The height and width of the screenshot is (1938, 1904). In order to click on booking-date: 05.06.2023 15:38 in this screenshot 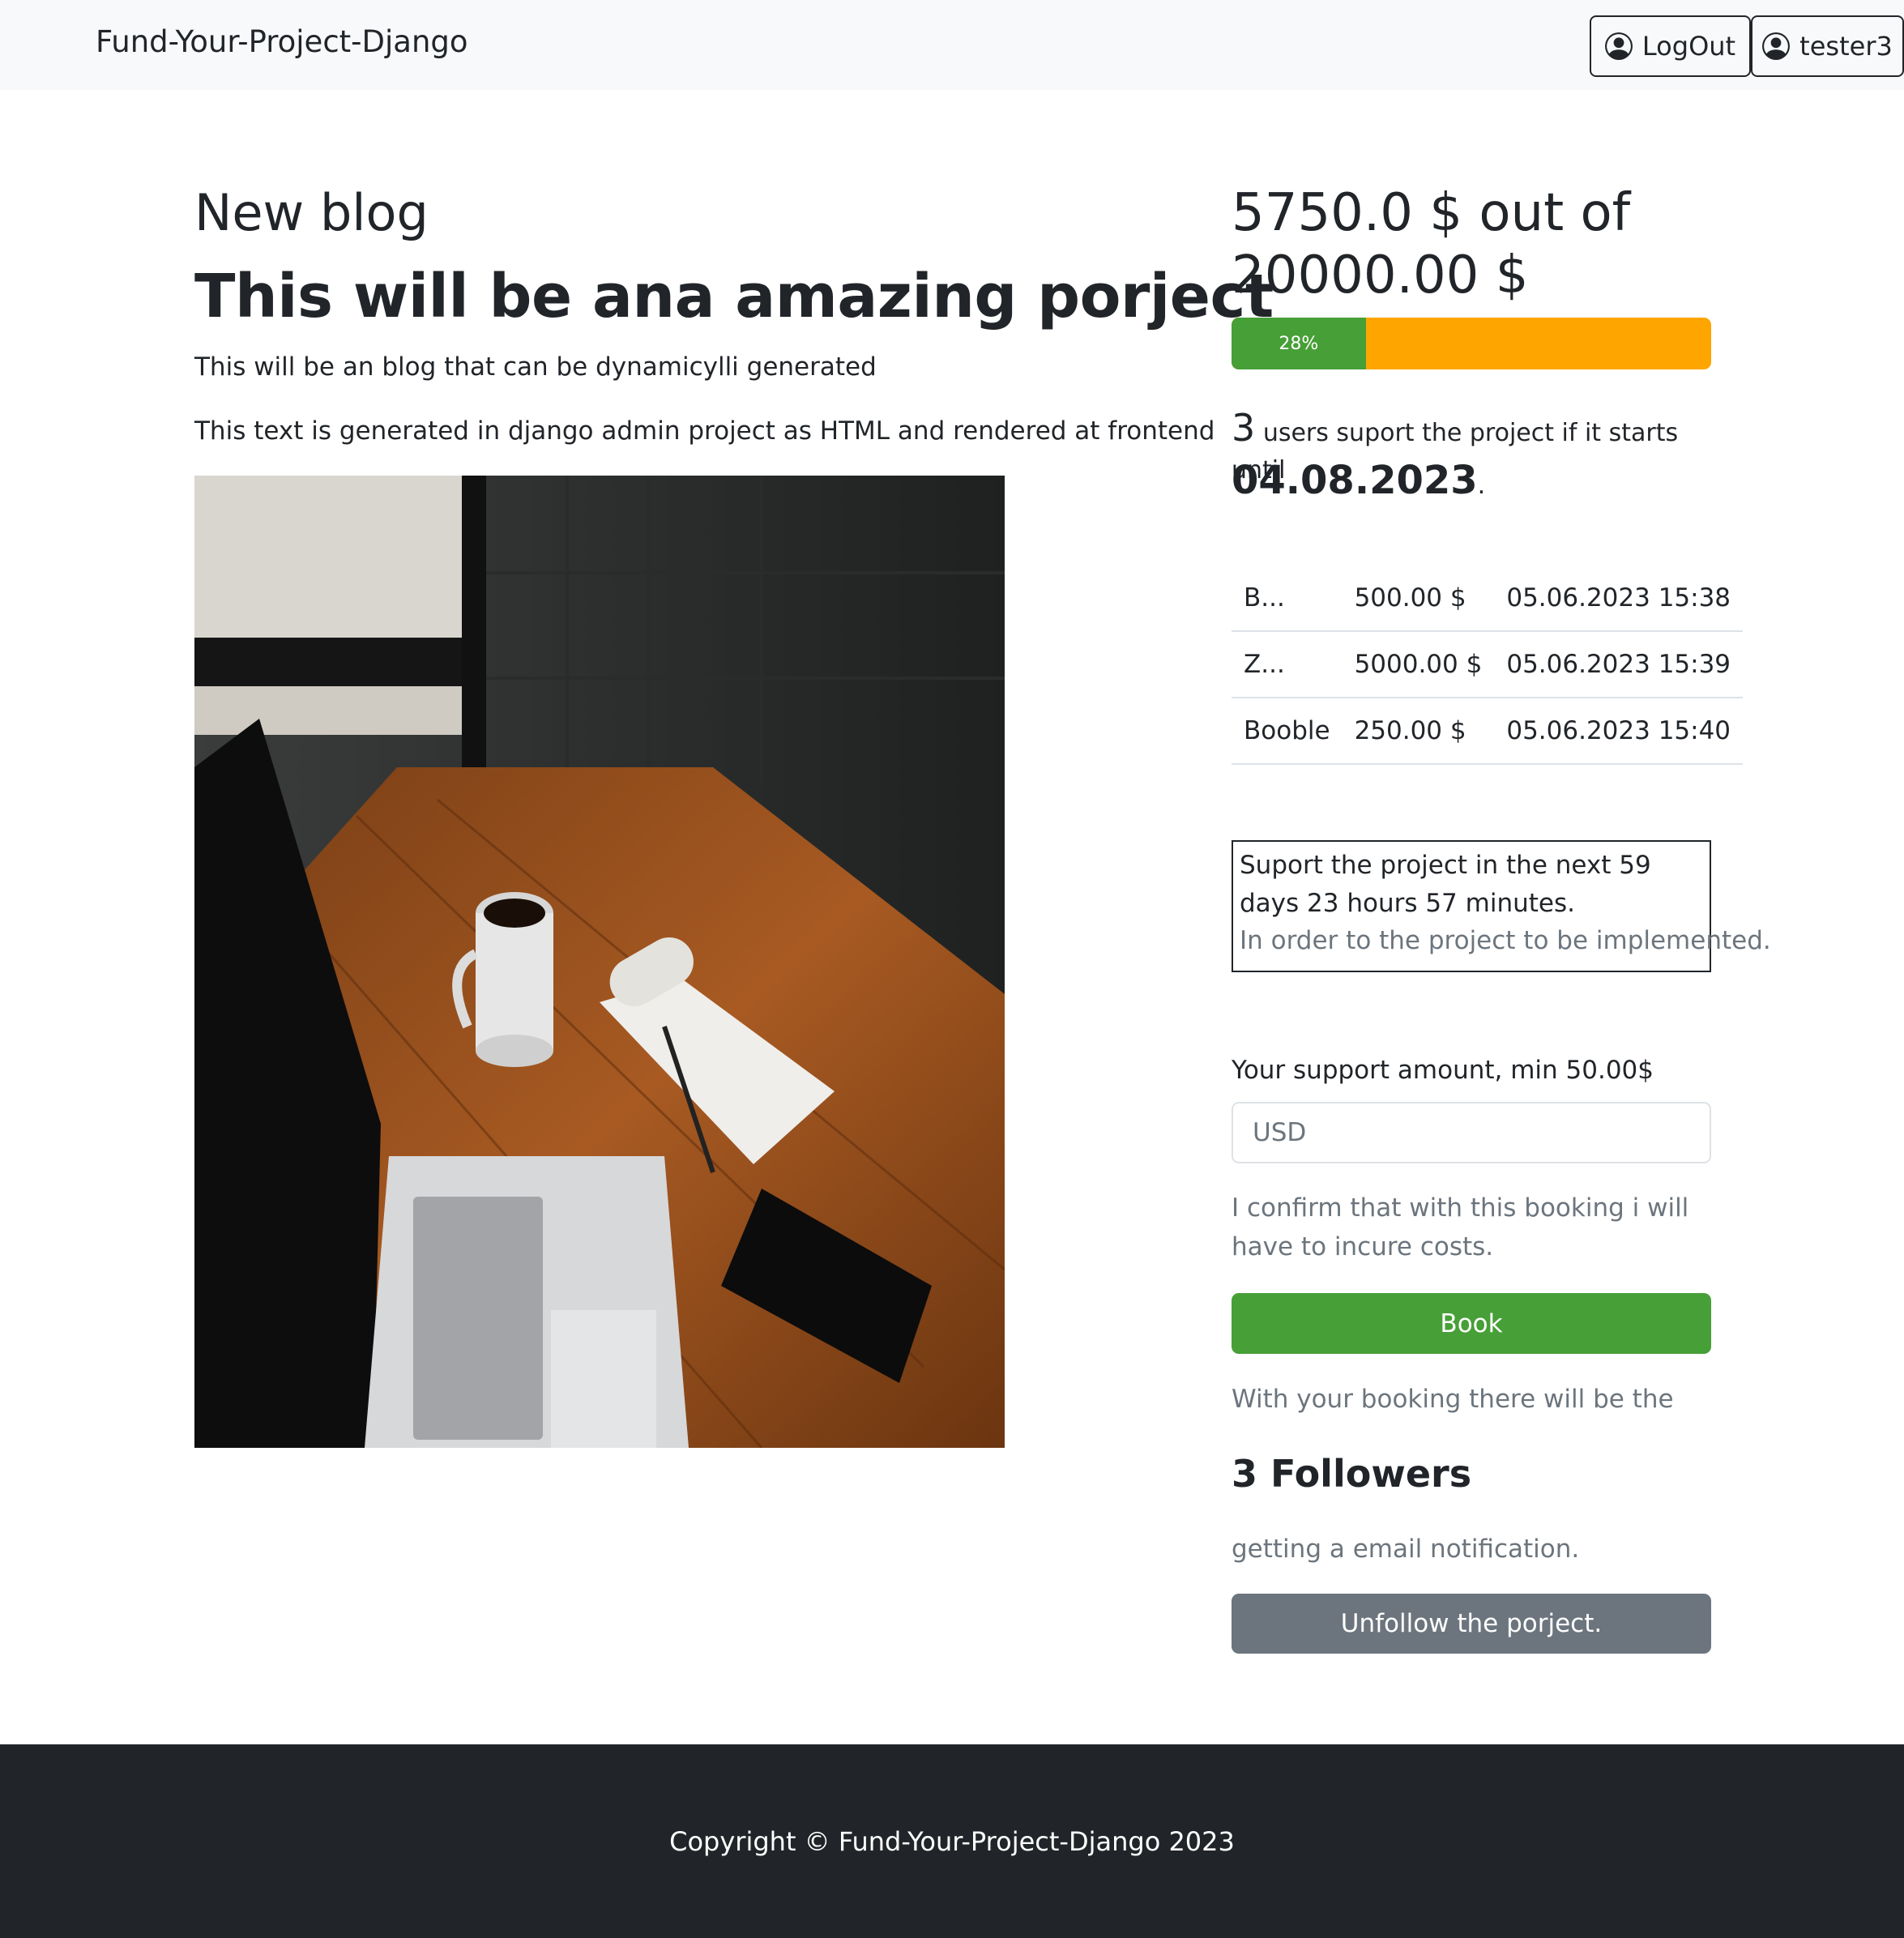, I will do `click(1619, 598)`.